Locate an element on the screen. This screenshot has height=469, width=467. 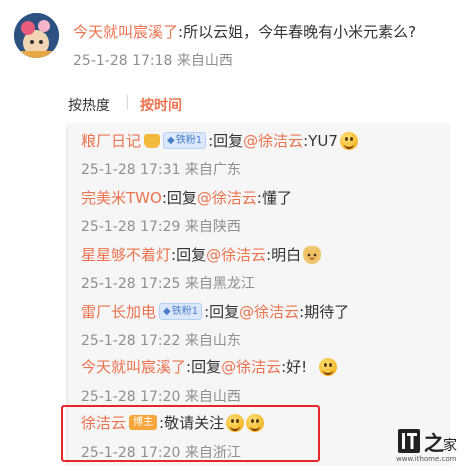
reply-username: 粮厂日记 is located at coordinates (111, 140).